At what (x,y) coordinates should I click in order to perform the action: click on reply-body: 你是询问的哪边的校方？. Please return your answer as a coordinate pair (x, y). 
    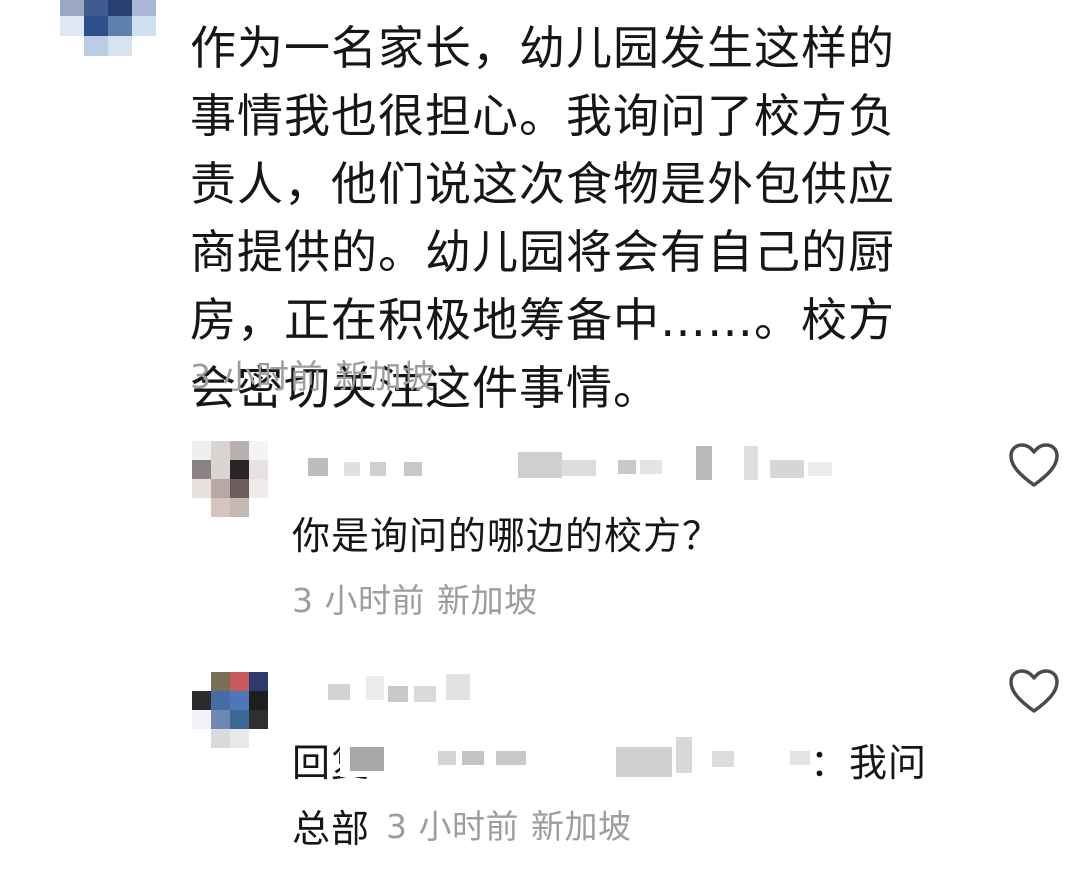
    Looking at the image, I should click on (507, 536).